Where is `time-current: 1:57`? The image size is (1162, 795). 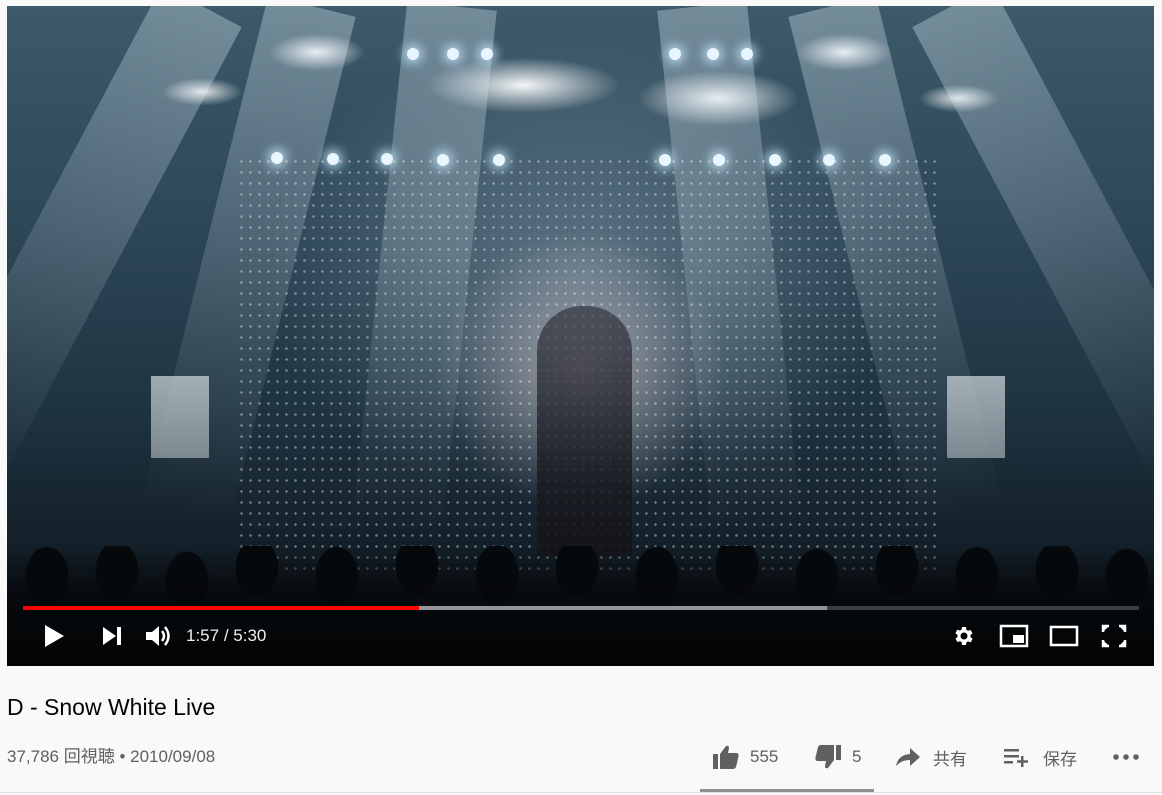 time-current: 1:57 is located at coordinates (203, 635).